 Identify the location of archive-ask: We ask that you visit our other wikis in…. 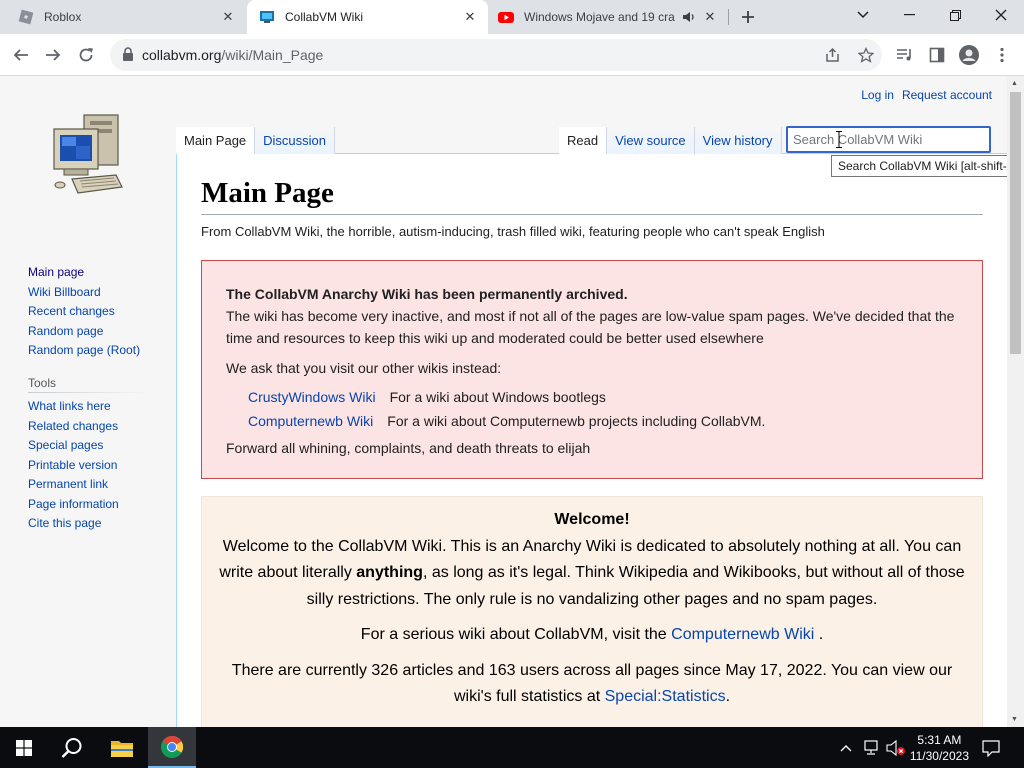
(364, 368).